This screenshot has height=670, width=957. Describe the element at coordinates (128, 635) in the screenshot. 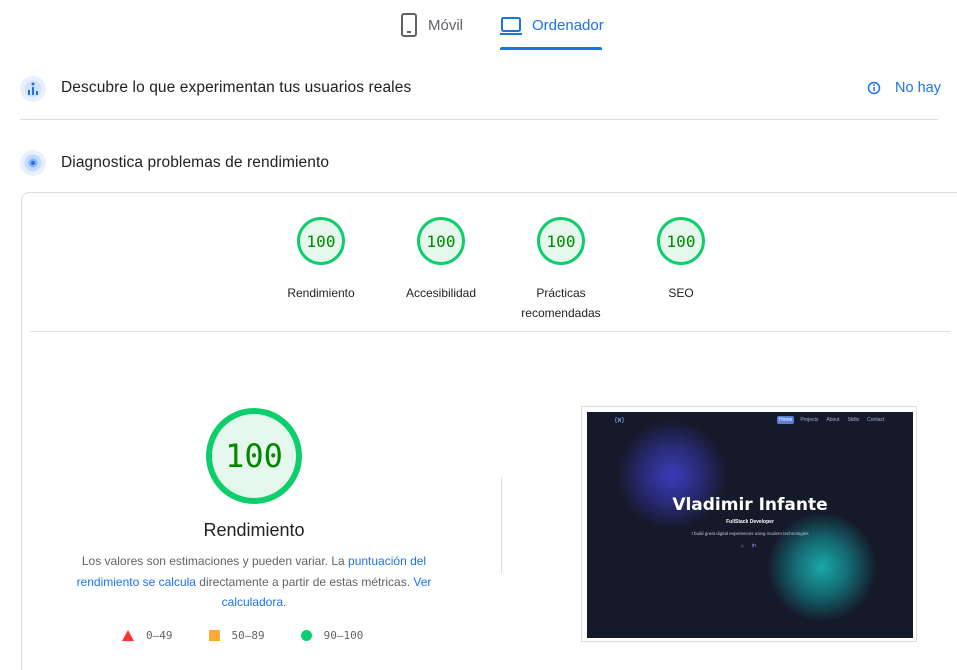

I see `triangle-icon` at that location.